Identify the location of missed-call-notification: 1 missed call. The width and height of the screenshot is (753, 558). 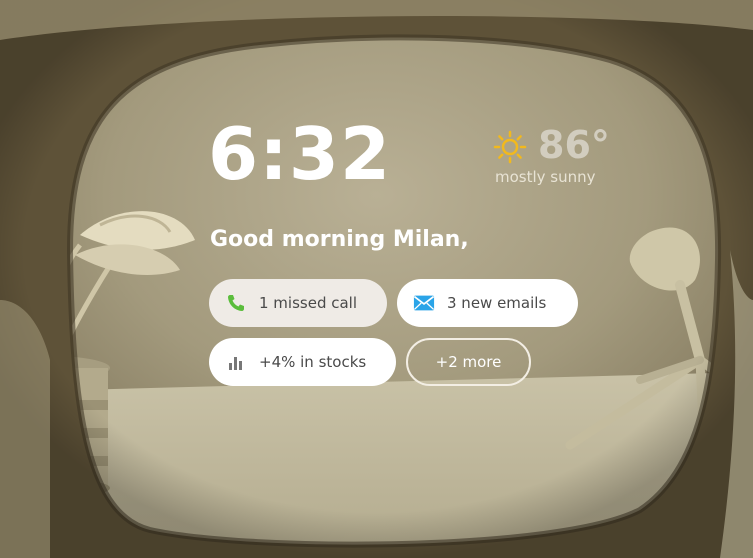
(298, 303).